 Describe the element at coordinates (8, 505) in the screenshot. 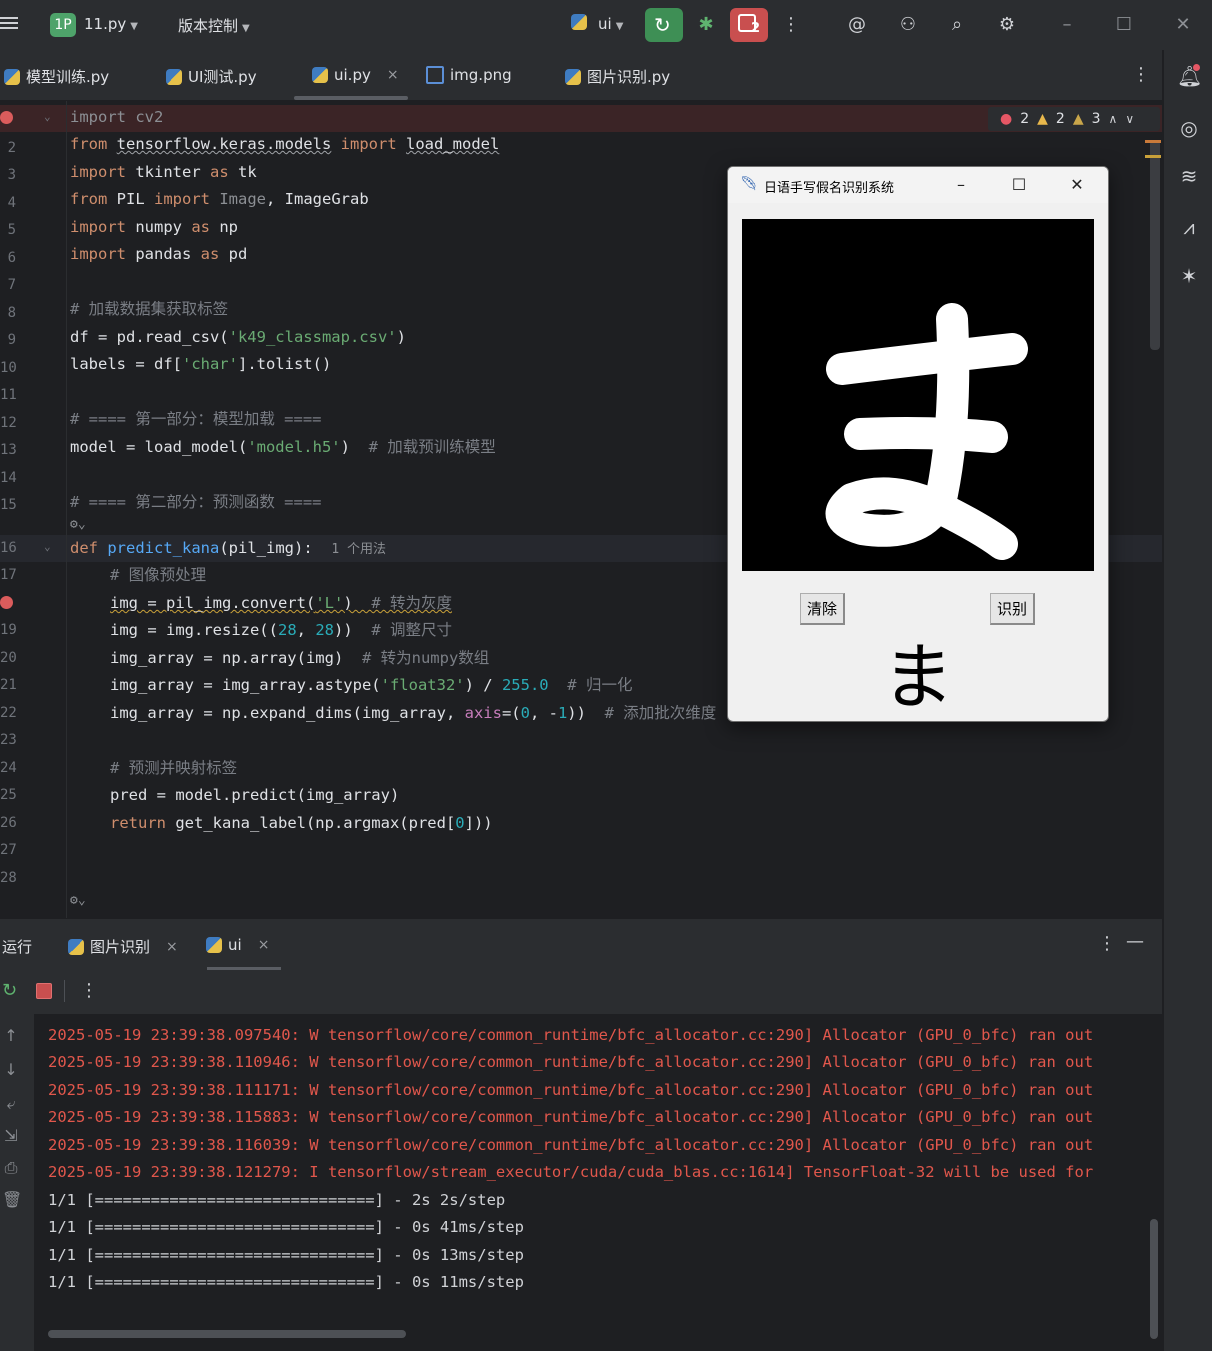

I see `line-number: 15` at that location.